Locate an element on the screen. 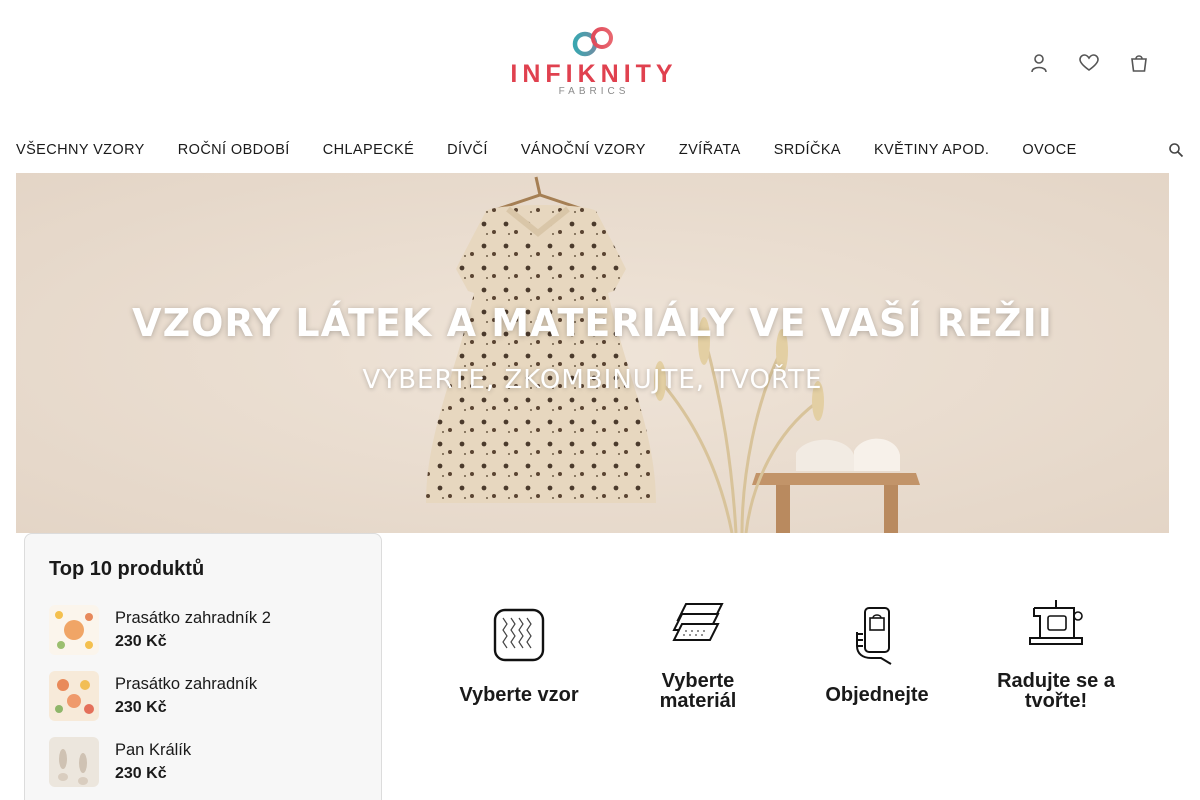 Image resolution: width=1200 pixels, height=800 pixels. brand-name: INFIKNITY is located at coordinates (594, 74).